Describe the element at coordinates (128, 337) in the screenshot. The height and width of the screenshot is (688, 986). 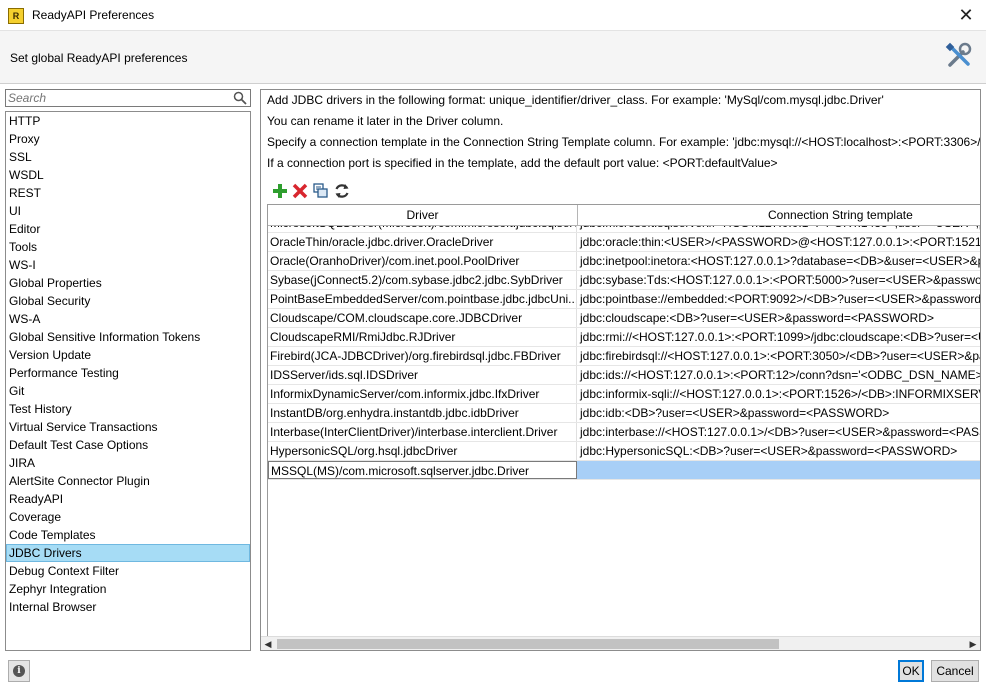
I see `sidebar-item: Global Sensitive Information Tokens` at that location.